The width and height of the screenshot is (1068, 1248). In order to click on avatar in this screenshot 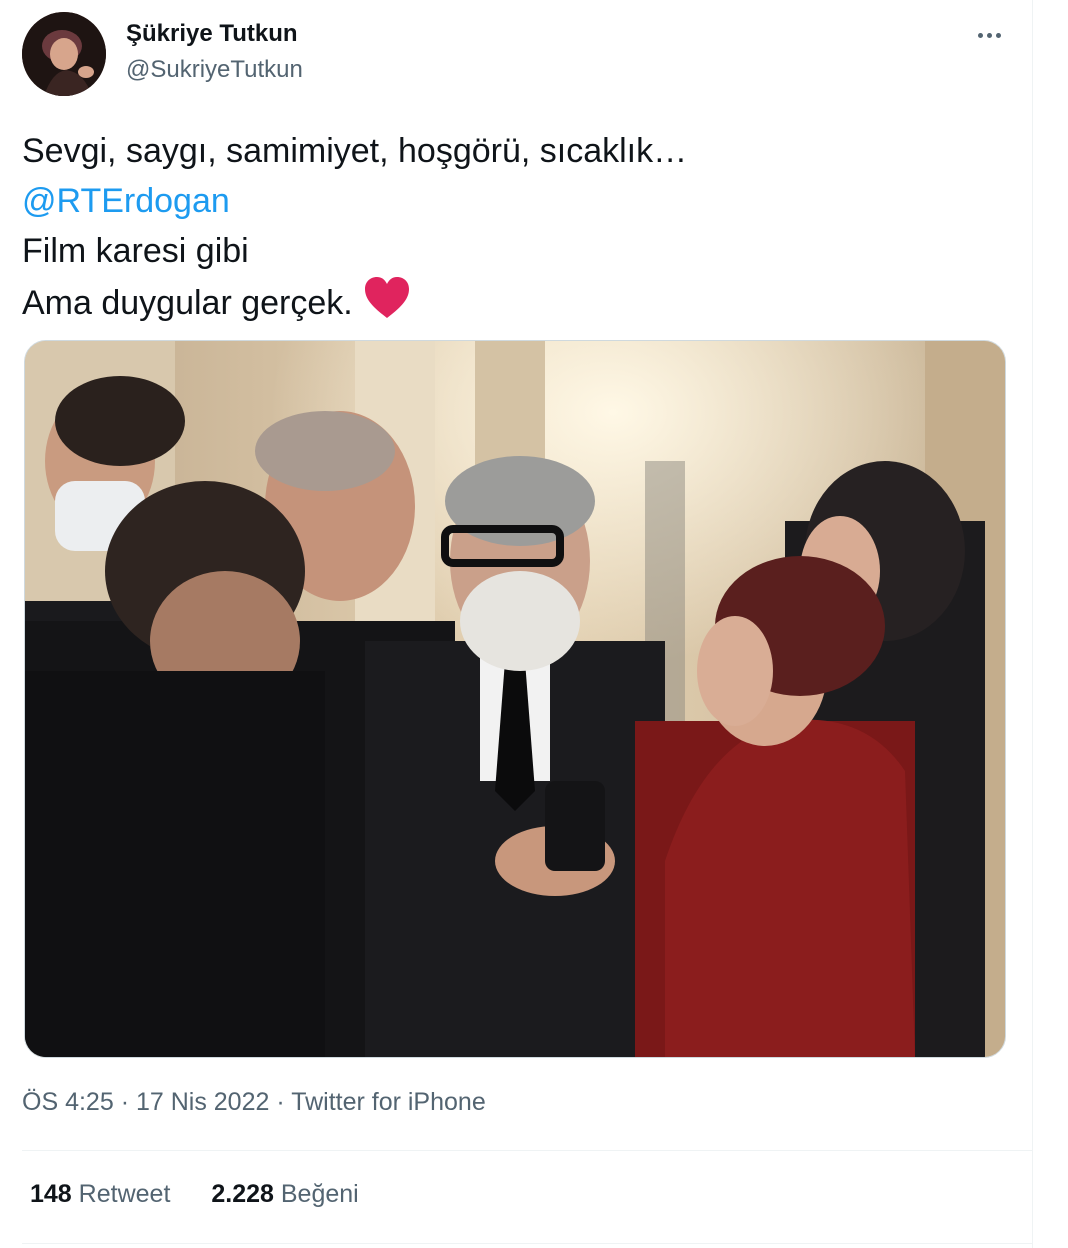, I will do `click(64, 54)`.